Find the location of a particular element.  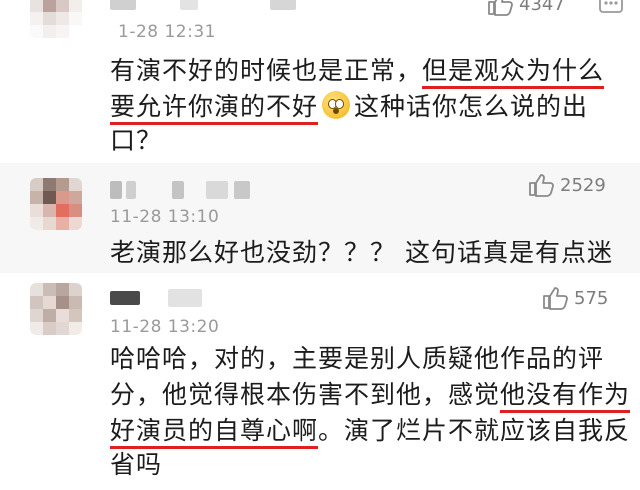

like-count: 575 is located at coordinates (591, 298).